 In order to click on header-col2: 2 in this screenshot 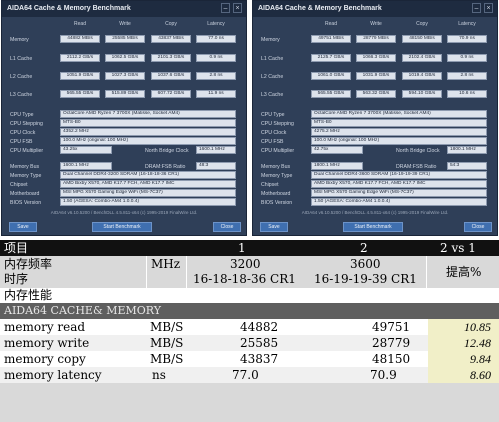, I will do `click(364, 248)`.